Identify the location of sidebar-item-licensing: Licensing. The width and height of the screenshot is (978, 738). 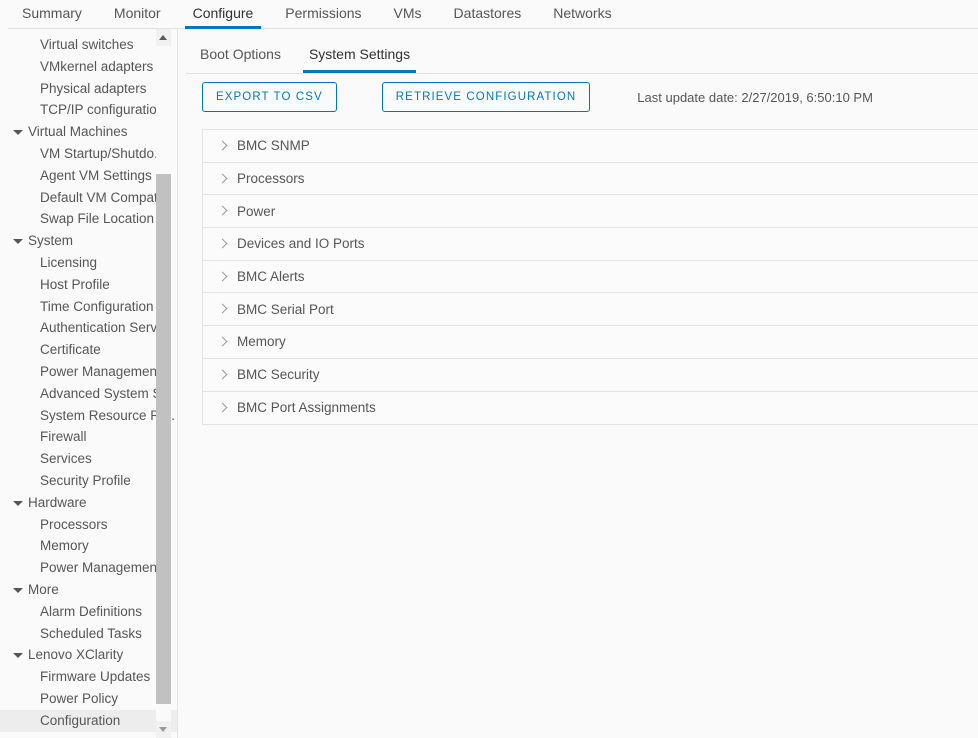
(88, 263).